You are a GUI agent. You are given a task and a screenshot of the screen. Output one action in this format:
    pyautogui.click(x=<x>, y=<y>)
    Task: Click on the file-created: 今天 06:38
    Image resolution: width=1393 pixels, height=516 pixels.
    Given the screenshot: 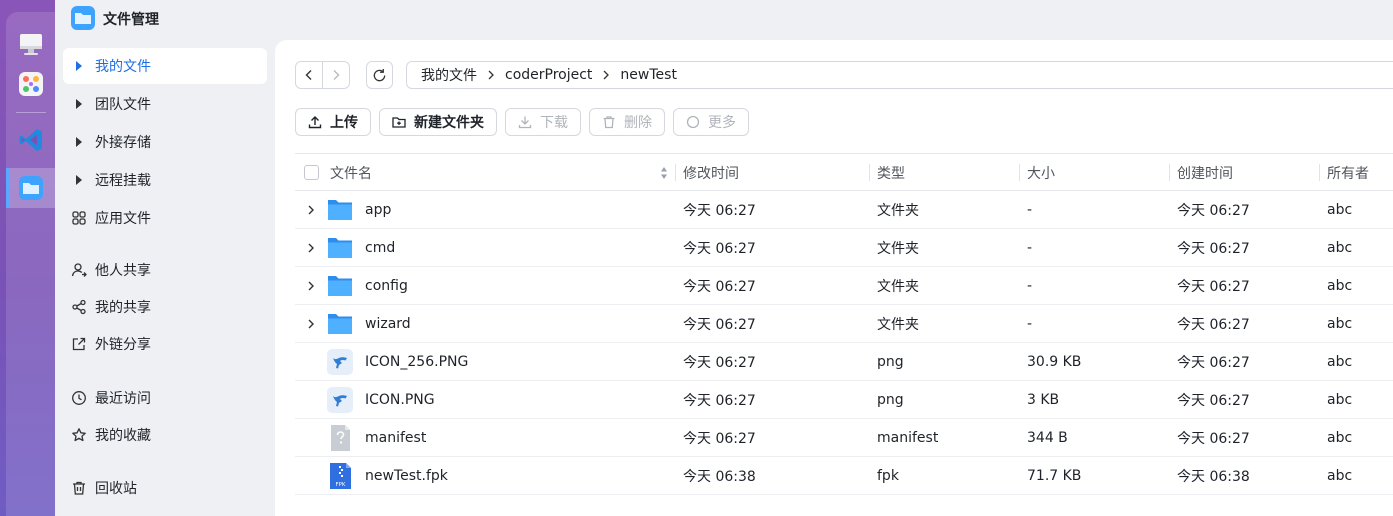 What is the action you would take?
    pyautogui.click(x=1213, y=476)
    